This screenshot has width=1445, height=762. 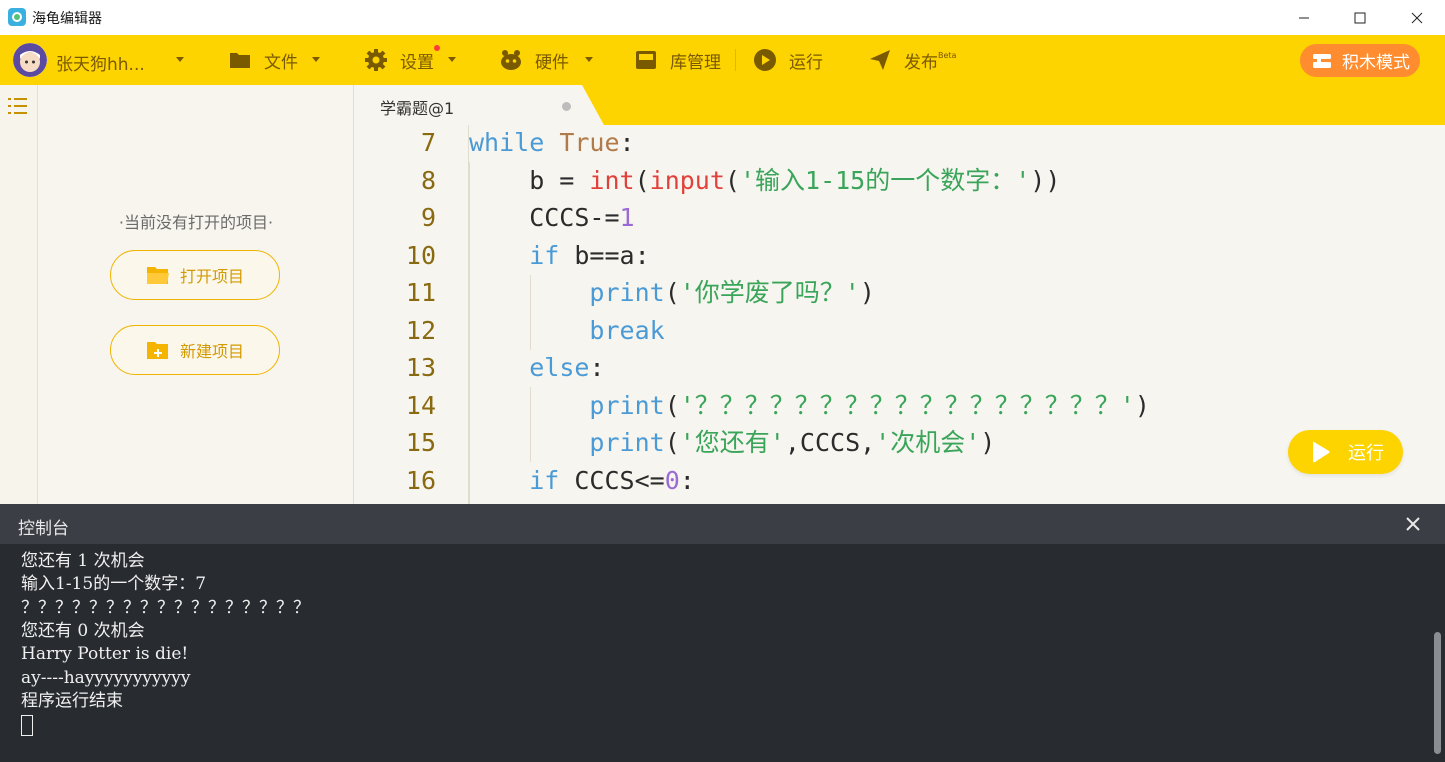 I want to click on code-line: else:, so click(x=537, y=367).